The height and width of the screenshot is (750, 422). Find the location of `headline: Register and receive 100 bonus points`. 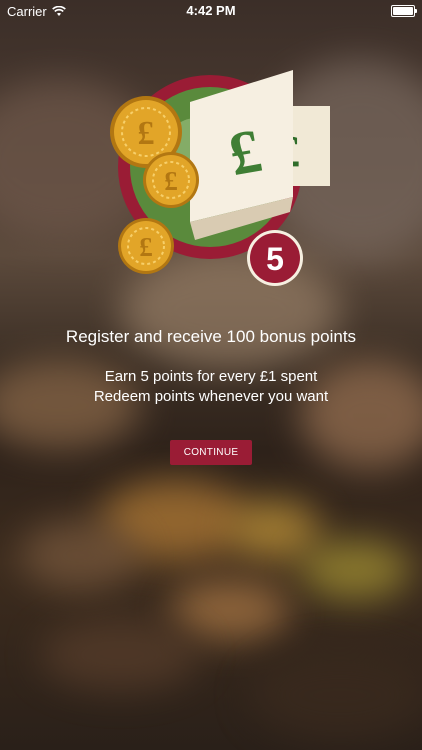

headline: Register and receive 100 bonus points is located at coordinates (211, 336).